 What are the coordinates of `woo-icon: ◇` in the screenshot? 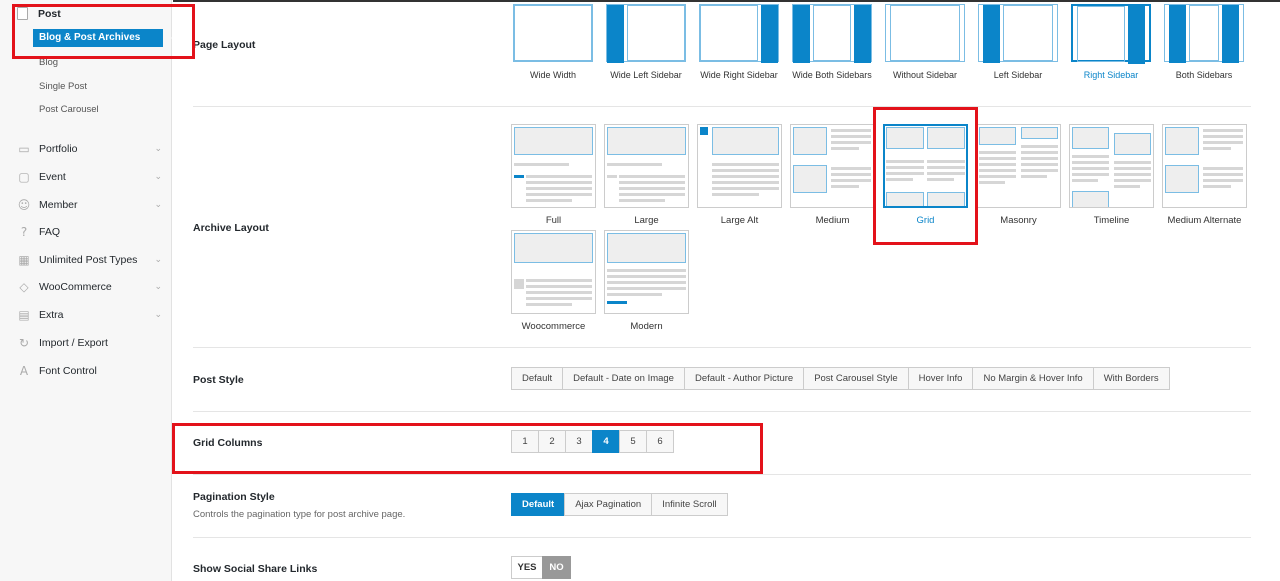 It's located at (24, 287).